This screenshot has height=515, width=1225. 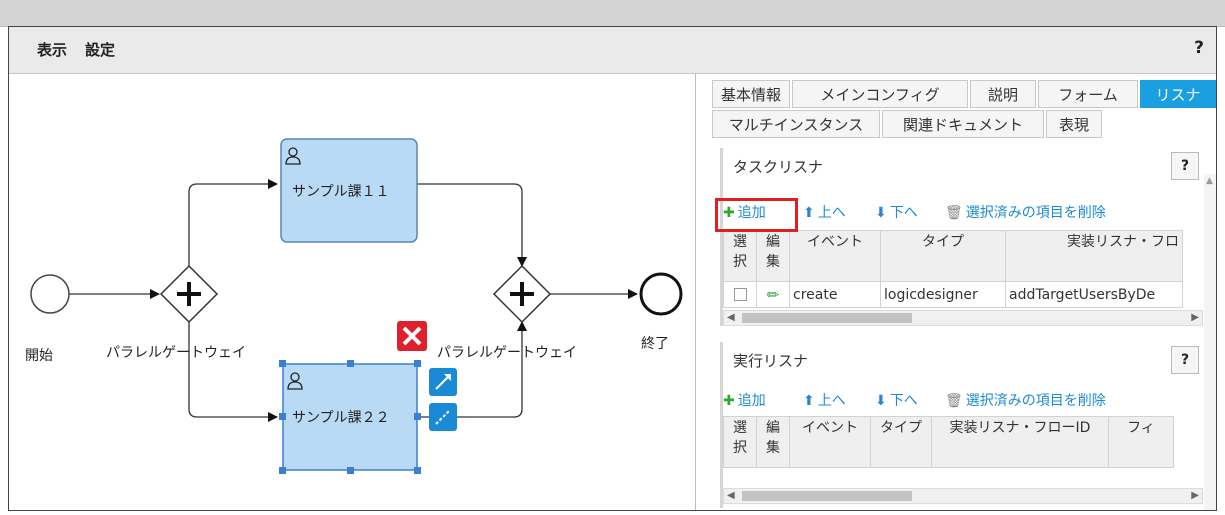 I want to click on task2-label: サンプル課２２, so click(x=341, y=418).